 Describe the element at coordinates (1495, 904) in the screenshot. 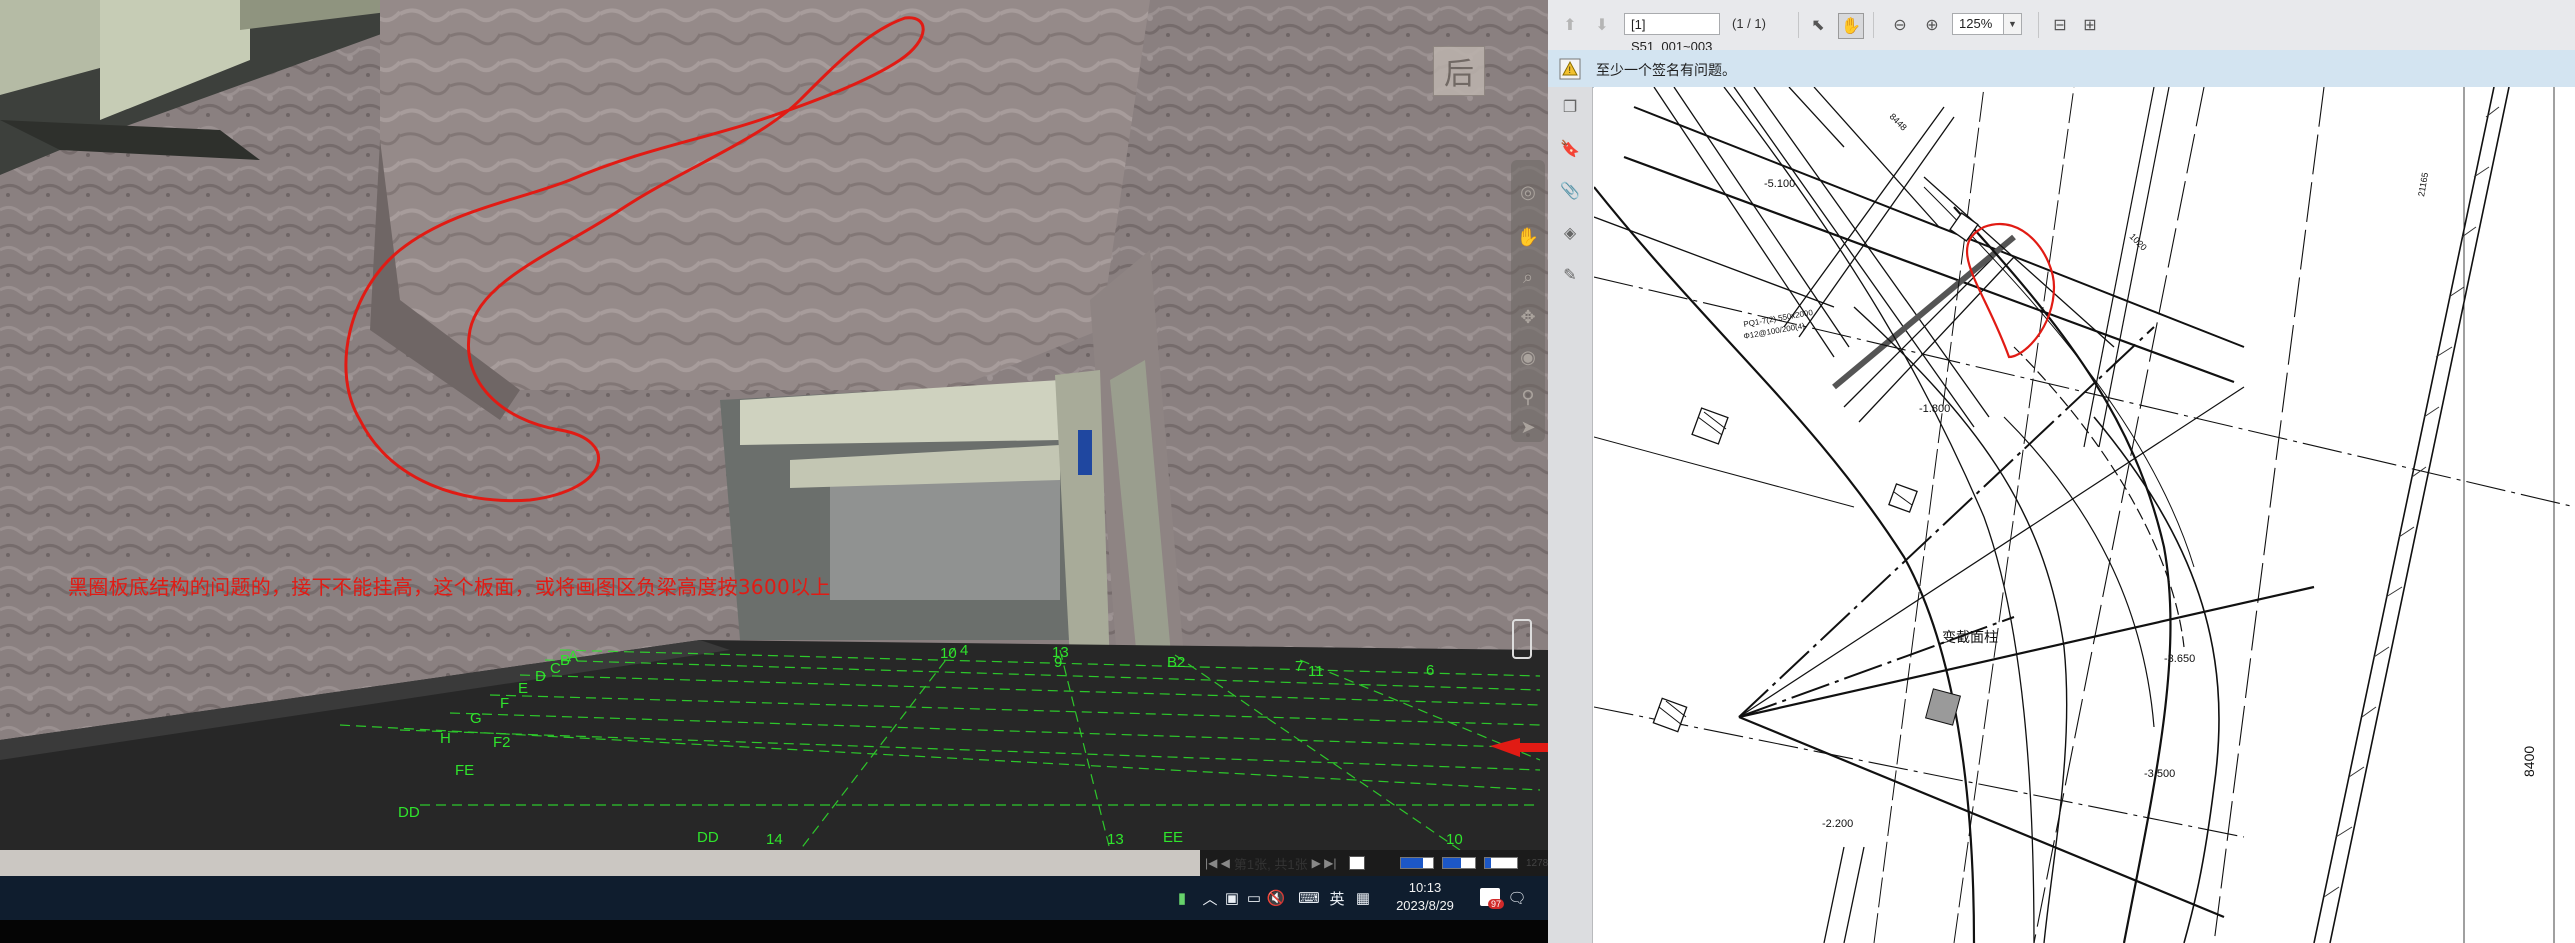

I see `notification-count: 97` at that location.